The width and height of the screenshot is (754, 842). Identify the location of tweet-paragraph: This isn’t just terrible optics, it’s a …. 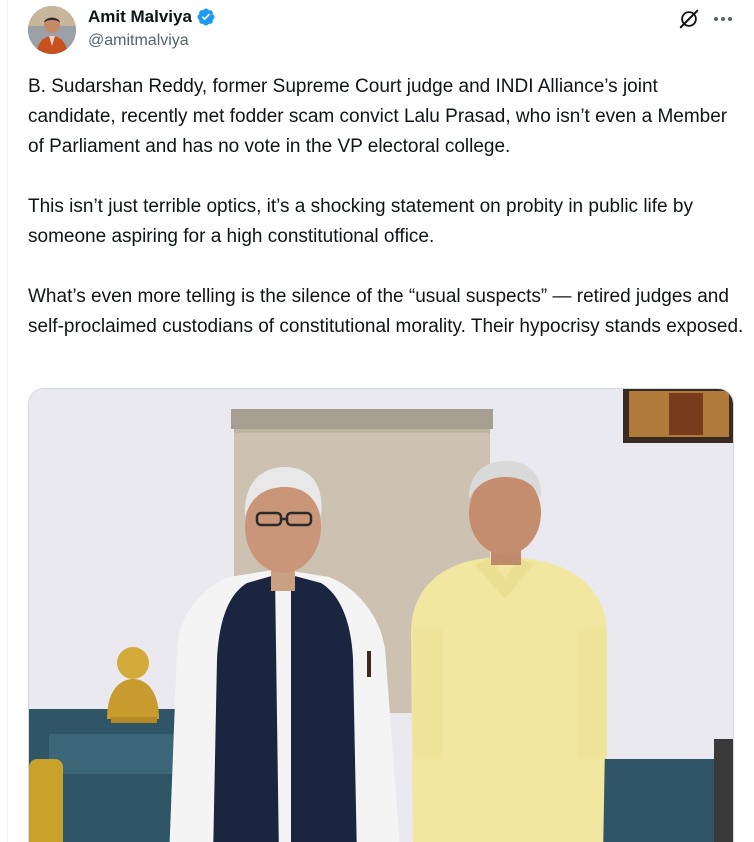
(360, 221).